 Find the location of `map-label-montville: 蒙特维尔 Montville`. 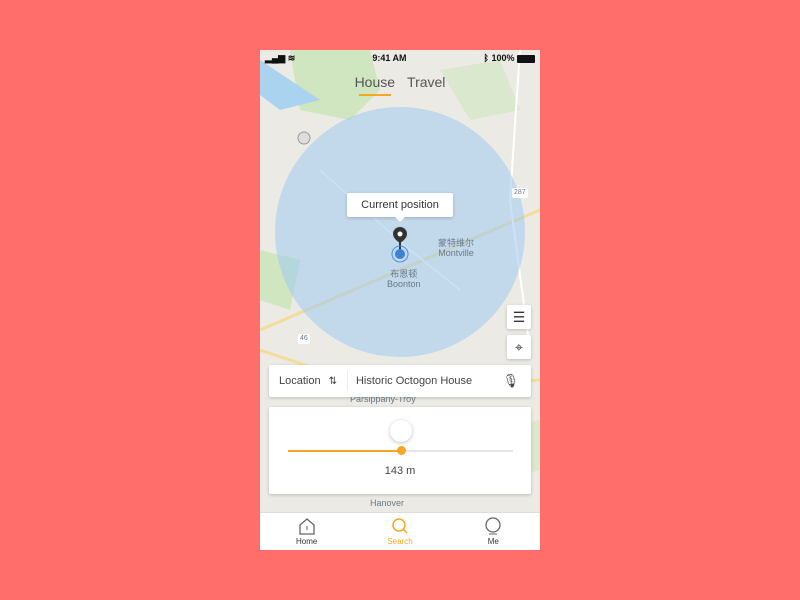

map-label-montville: 蒙特维尔 Montville is located at coordinates (456, 248).